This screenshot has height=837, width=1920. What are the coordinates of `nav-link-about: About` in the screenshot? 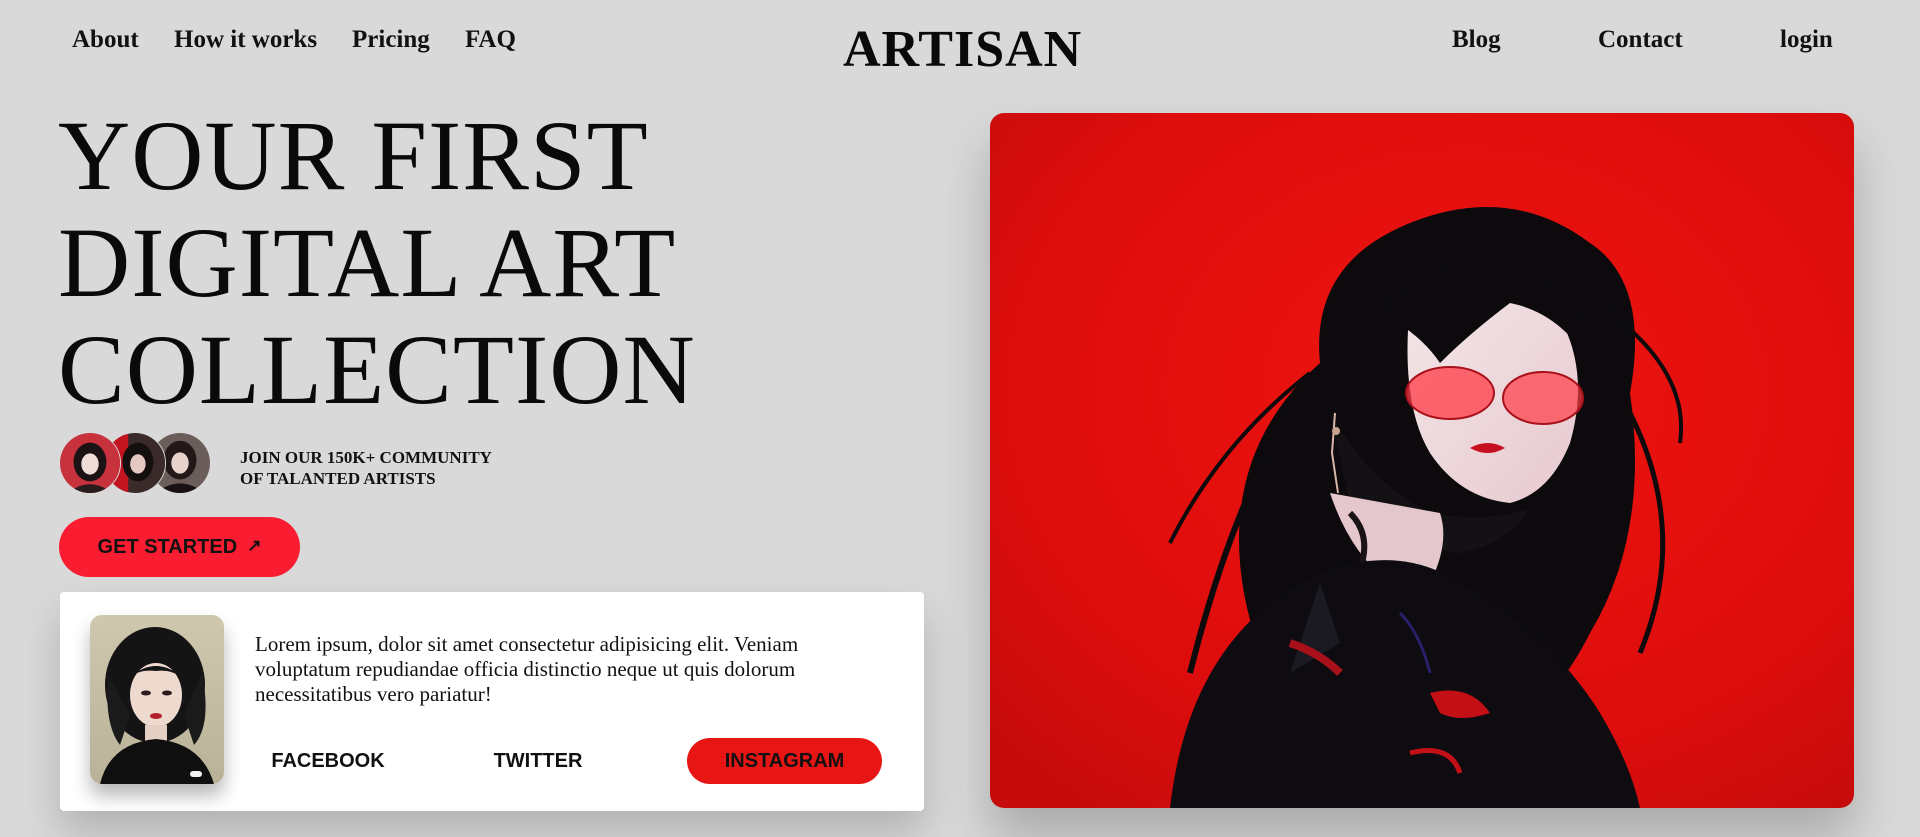 It's located at (105, 40).